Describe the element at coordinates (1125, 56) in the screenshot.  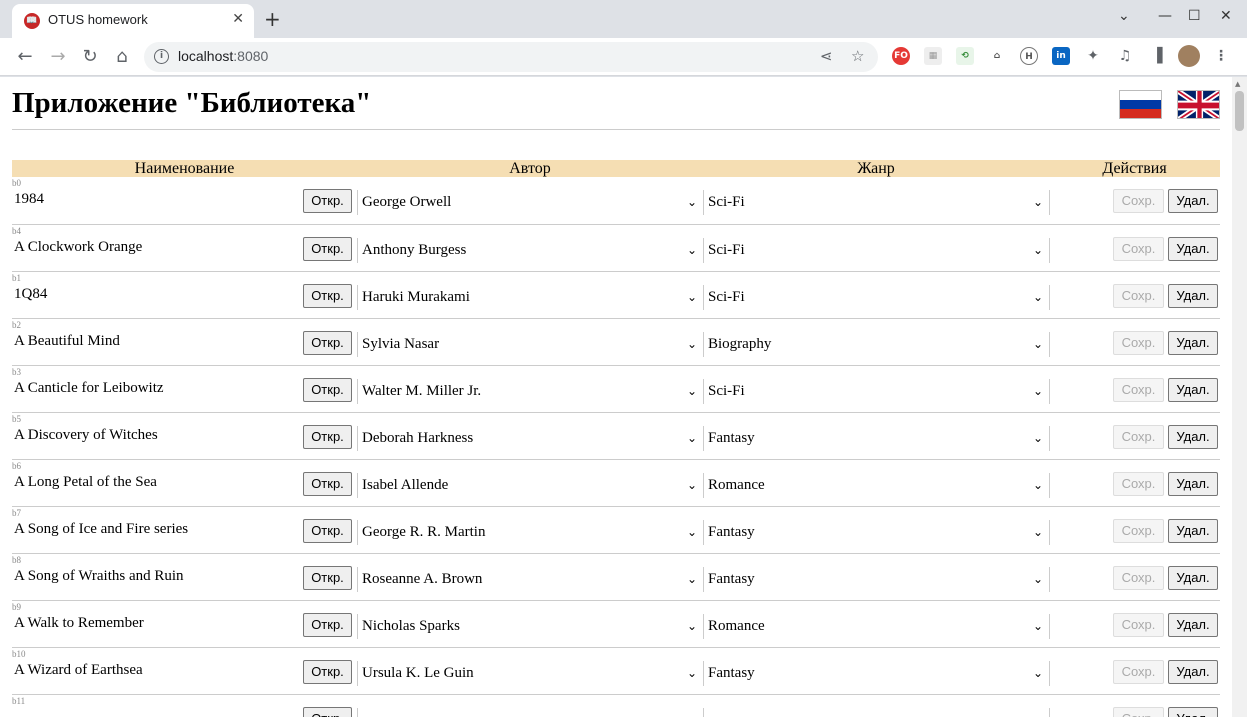
I see `media-control-icon: ♫` at that location.